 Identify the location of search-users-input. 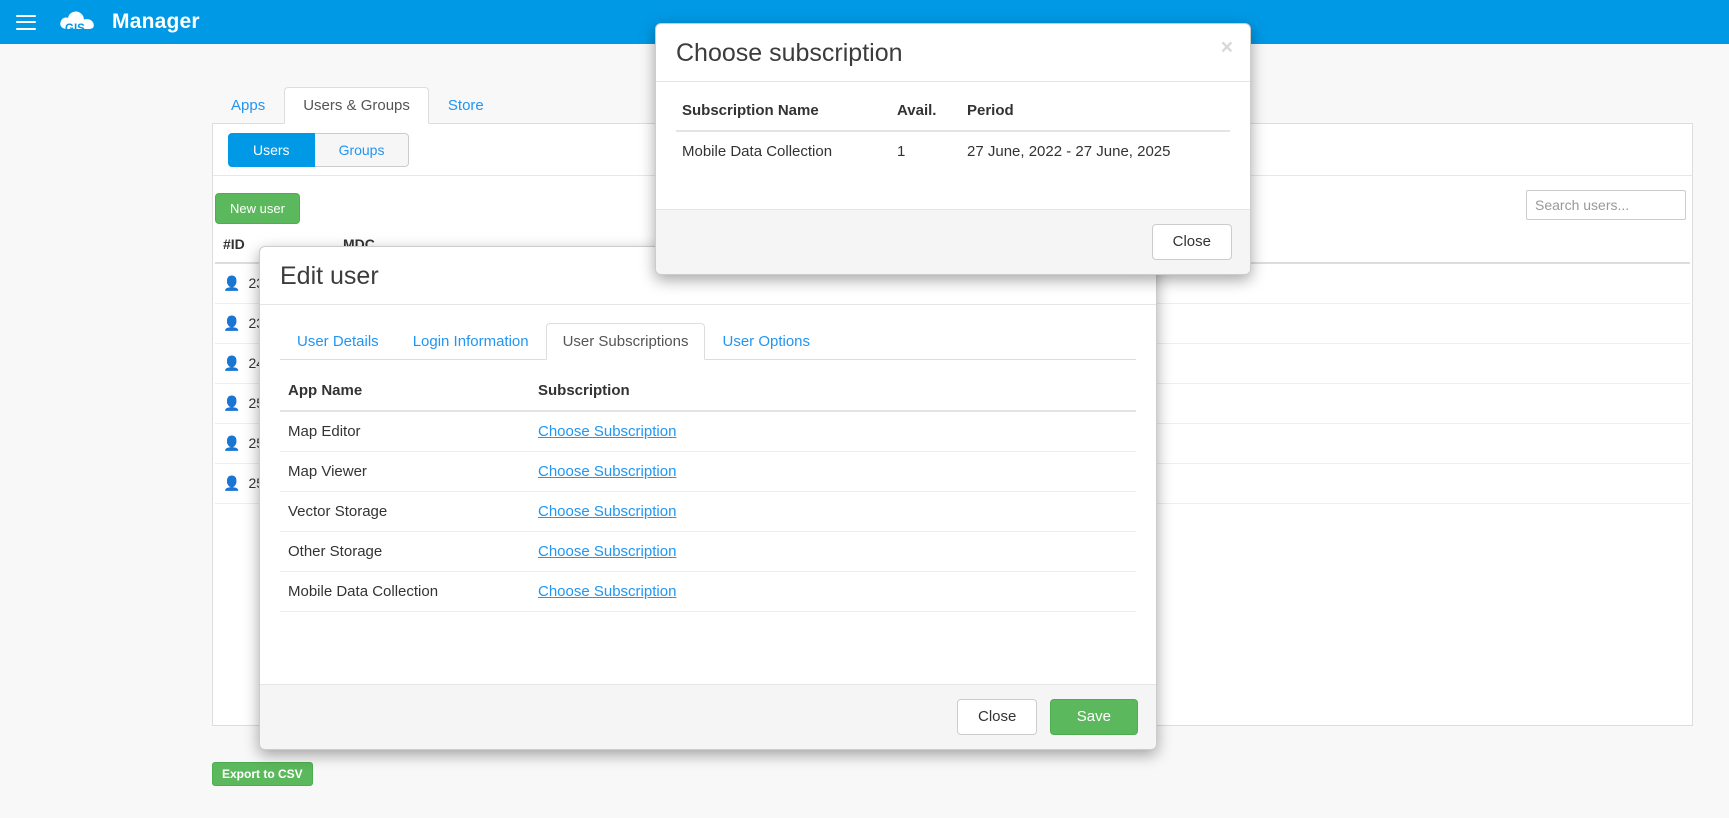
(1606, 205).